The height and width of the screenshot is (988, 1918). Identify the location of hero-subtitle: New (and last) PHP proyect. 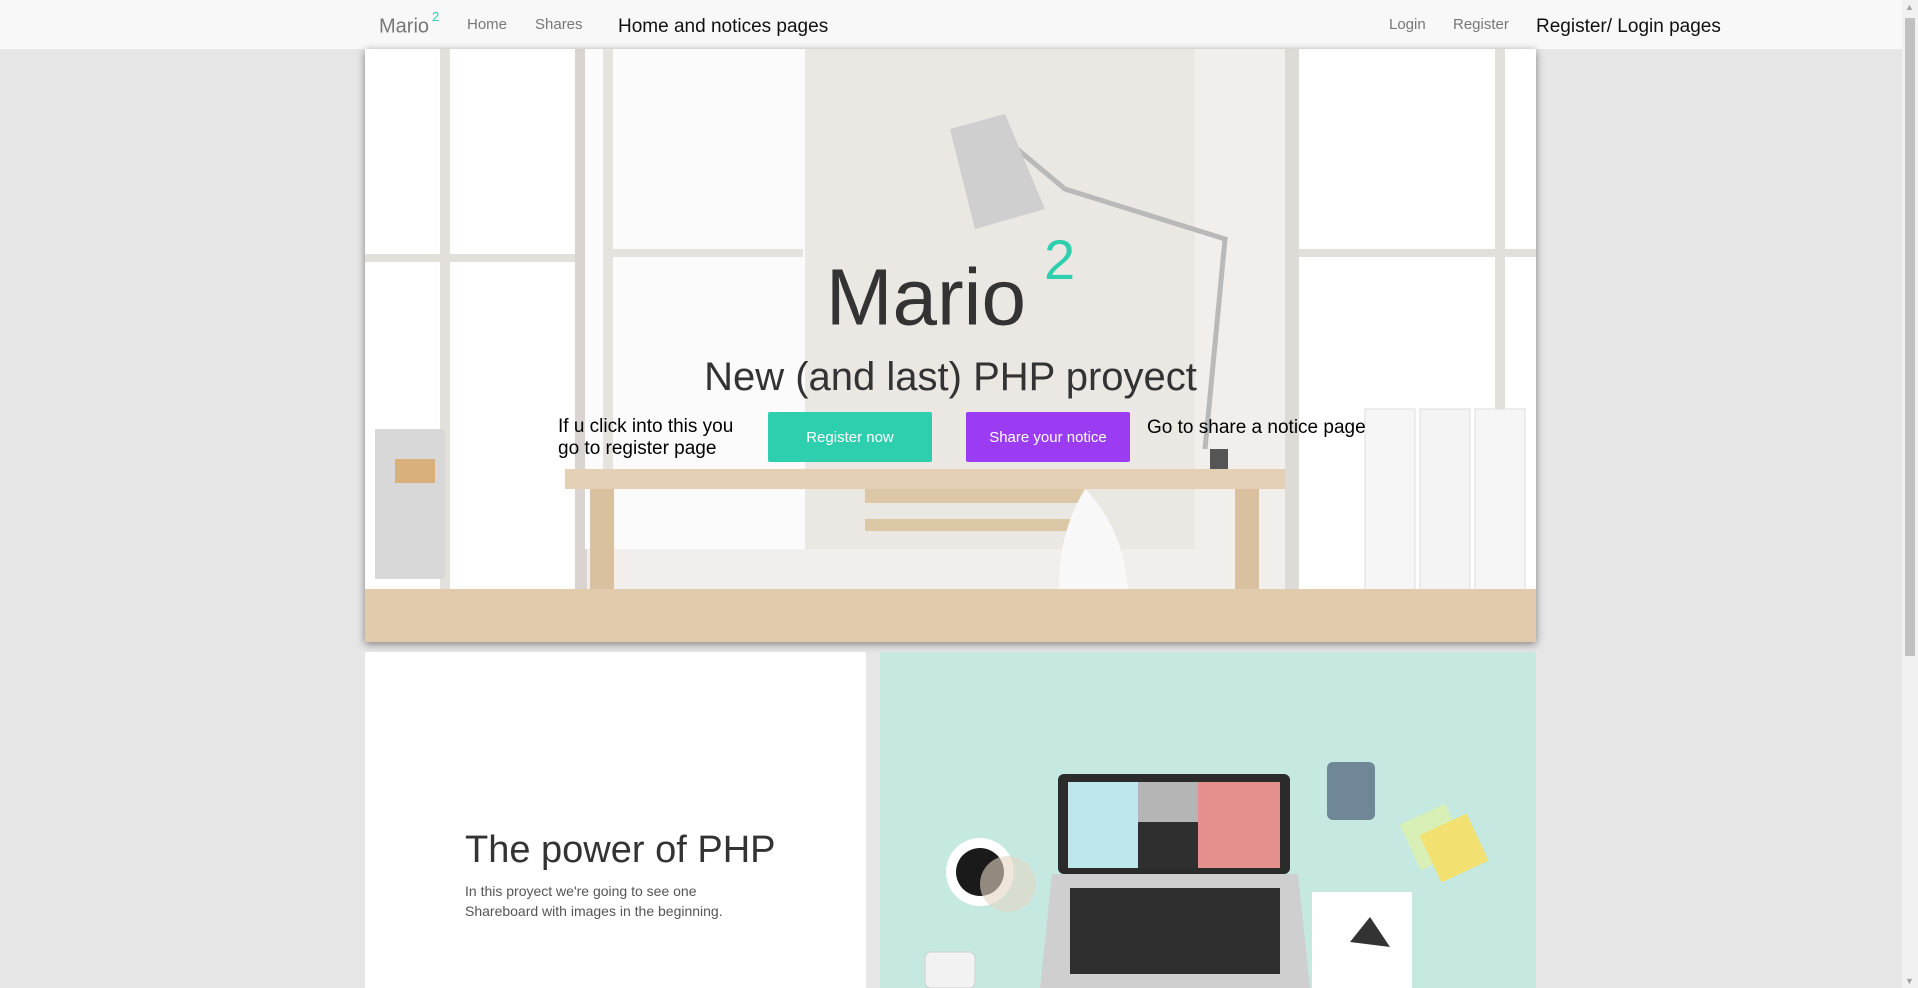
(950, 377).